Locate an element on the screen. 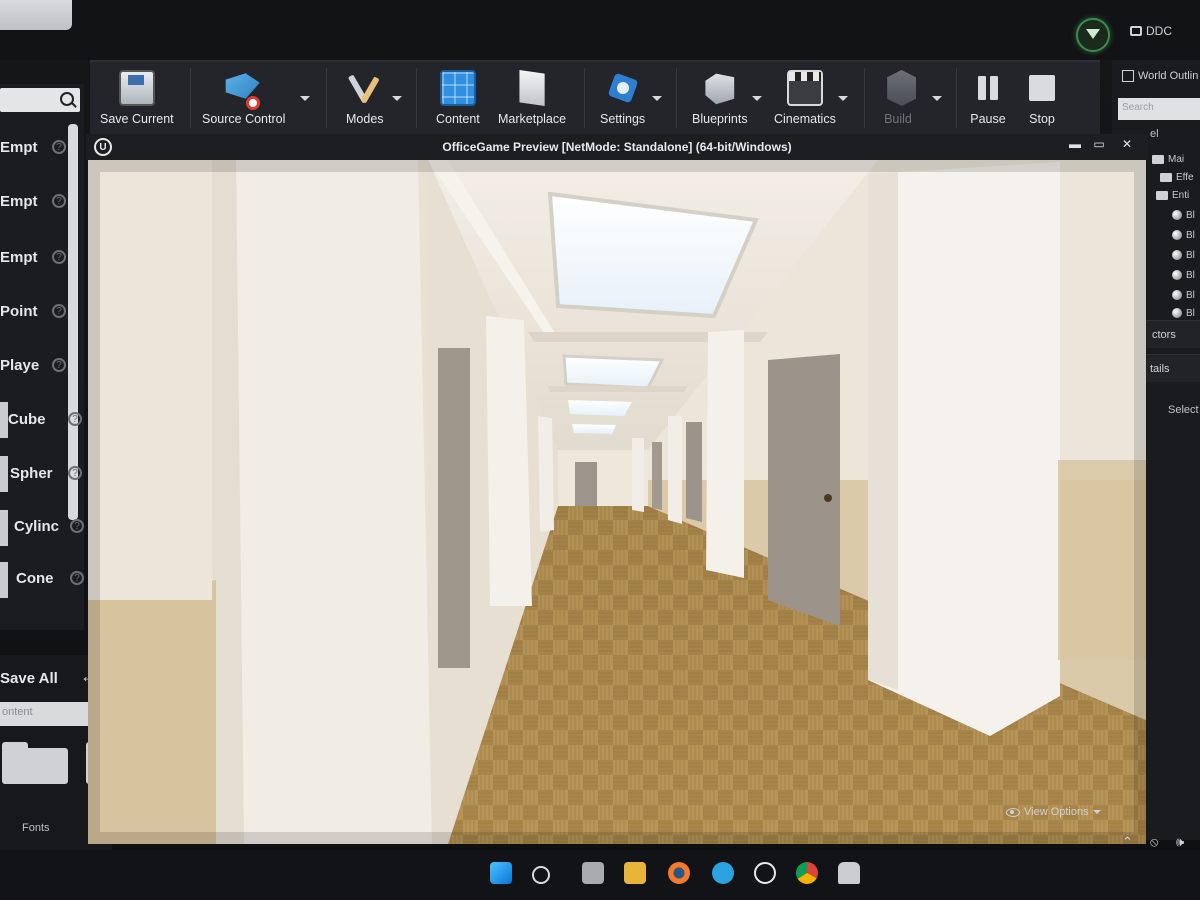 This screenshot has width=1200, height=900. place-item-player-start: Playe ? is located at coordinates (33, 365).